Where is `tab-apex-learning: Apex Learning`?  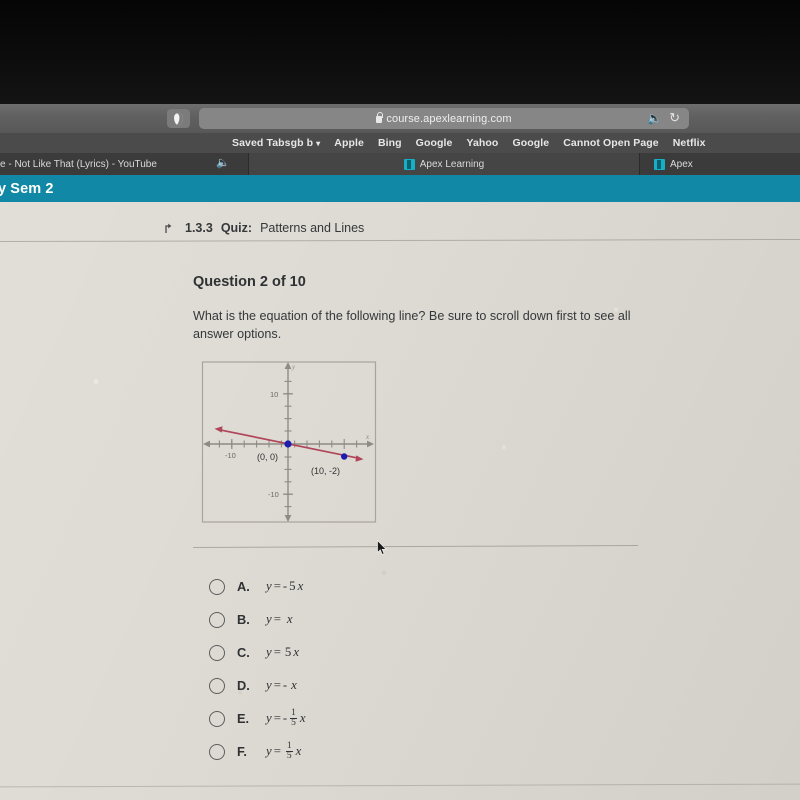
tab-apex-learning: Apex Learning is located at coordinates (444, 164).